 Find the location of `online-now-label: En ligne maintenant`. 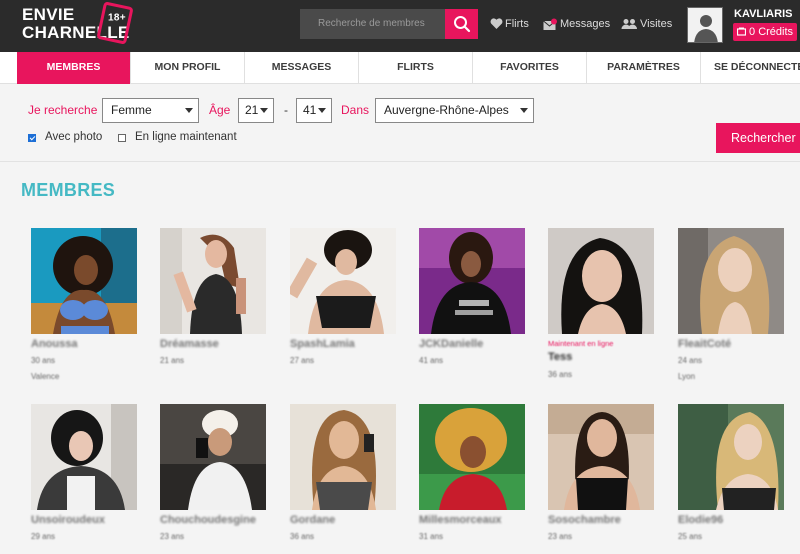

online-now-label: En ligne maintenant is located at coordinates (186, 137).